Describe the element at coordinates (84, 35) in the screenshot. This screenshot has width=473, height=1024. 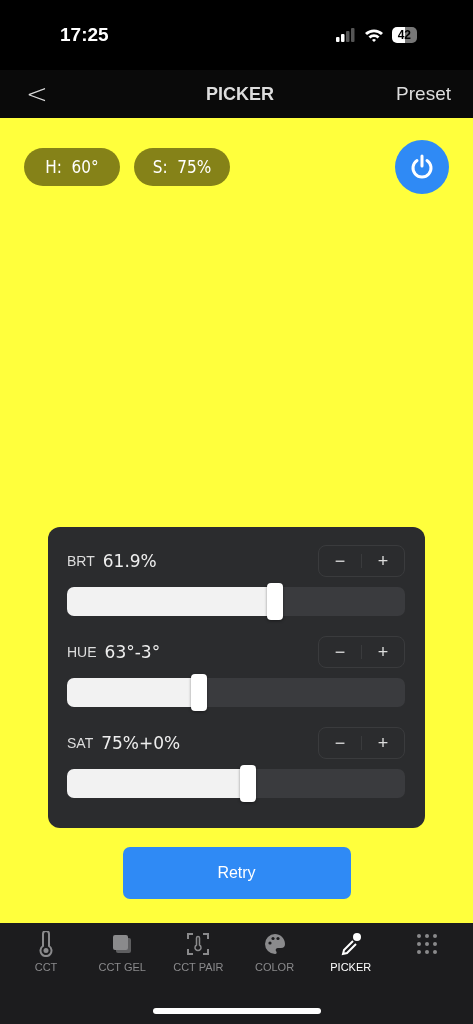
I see `status-time: 17:25` at that location.